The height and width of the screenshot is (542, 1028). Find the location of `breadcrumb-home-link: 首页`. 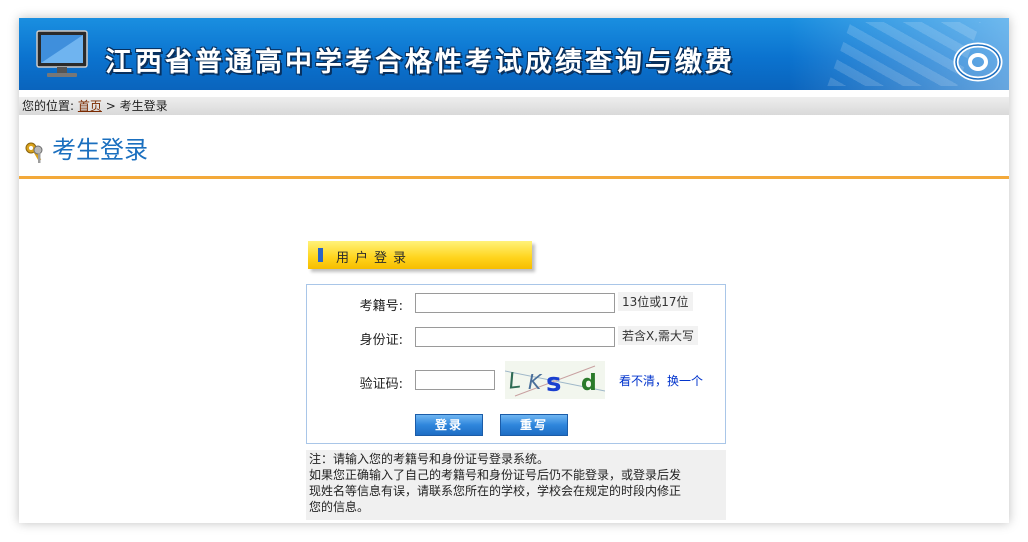

breadcrumb-home-link: 首页 is located at coordinates (90, 106).